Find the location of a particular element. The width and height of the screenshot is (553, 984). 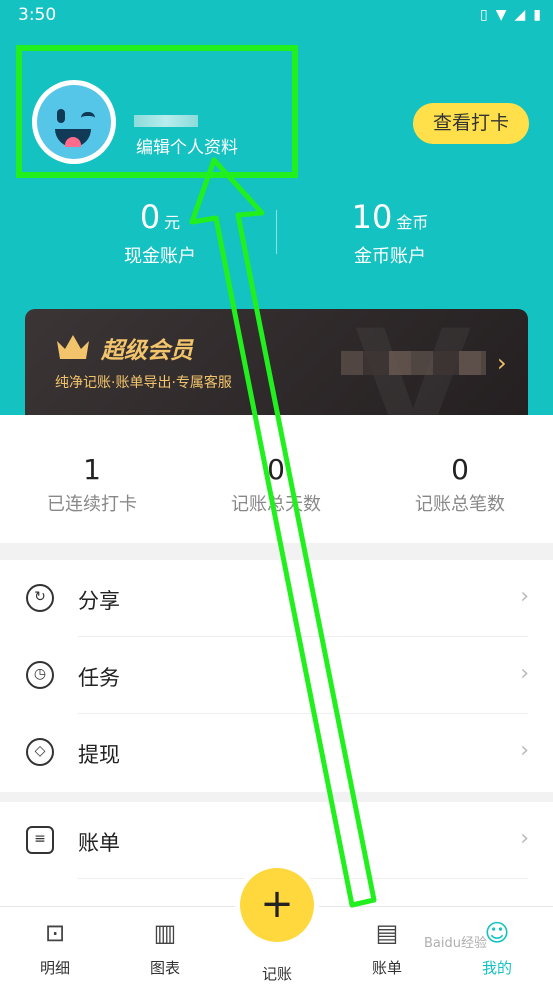

menu-item-share: ↻ 分享 › is located at coordinates (276, 598).